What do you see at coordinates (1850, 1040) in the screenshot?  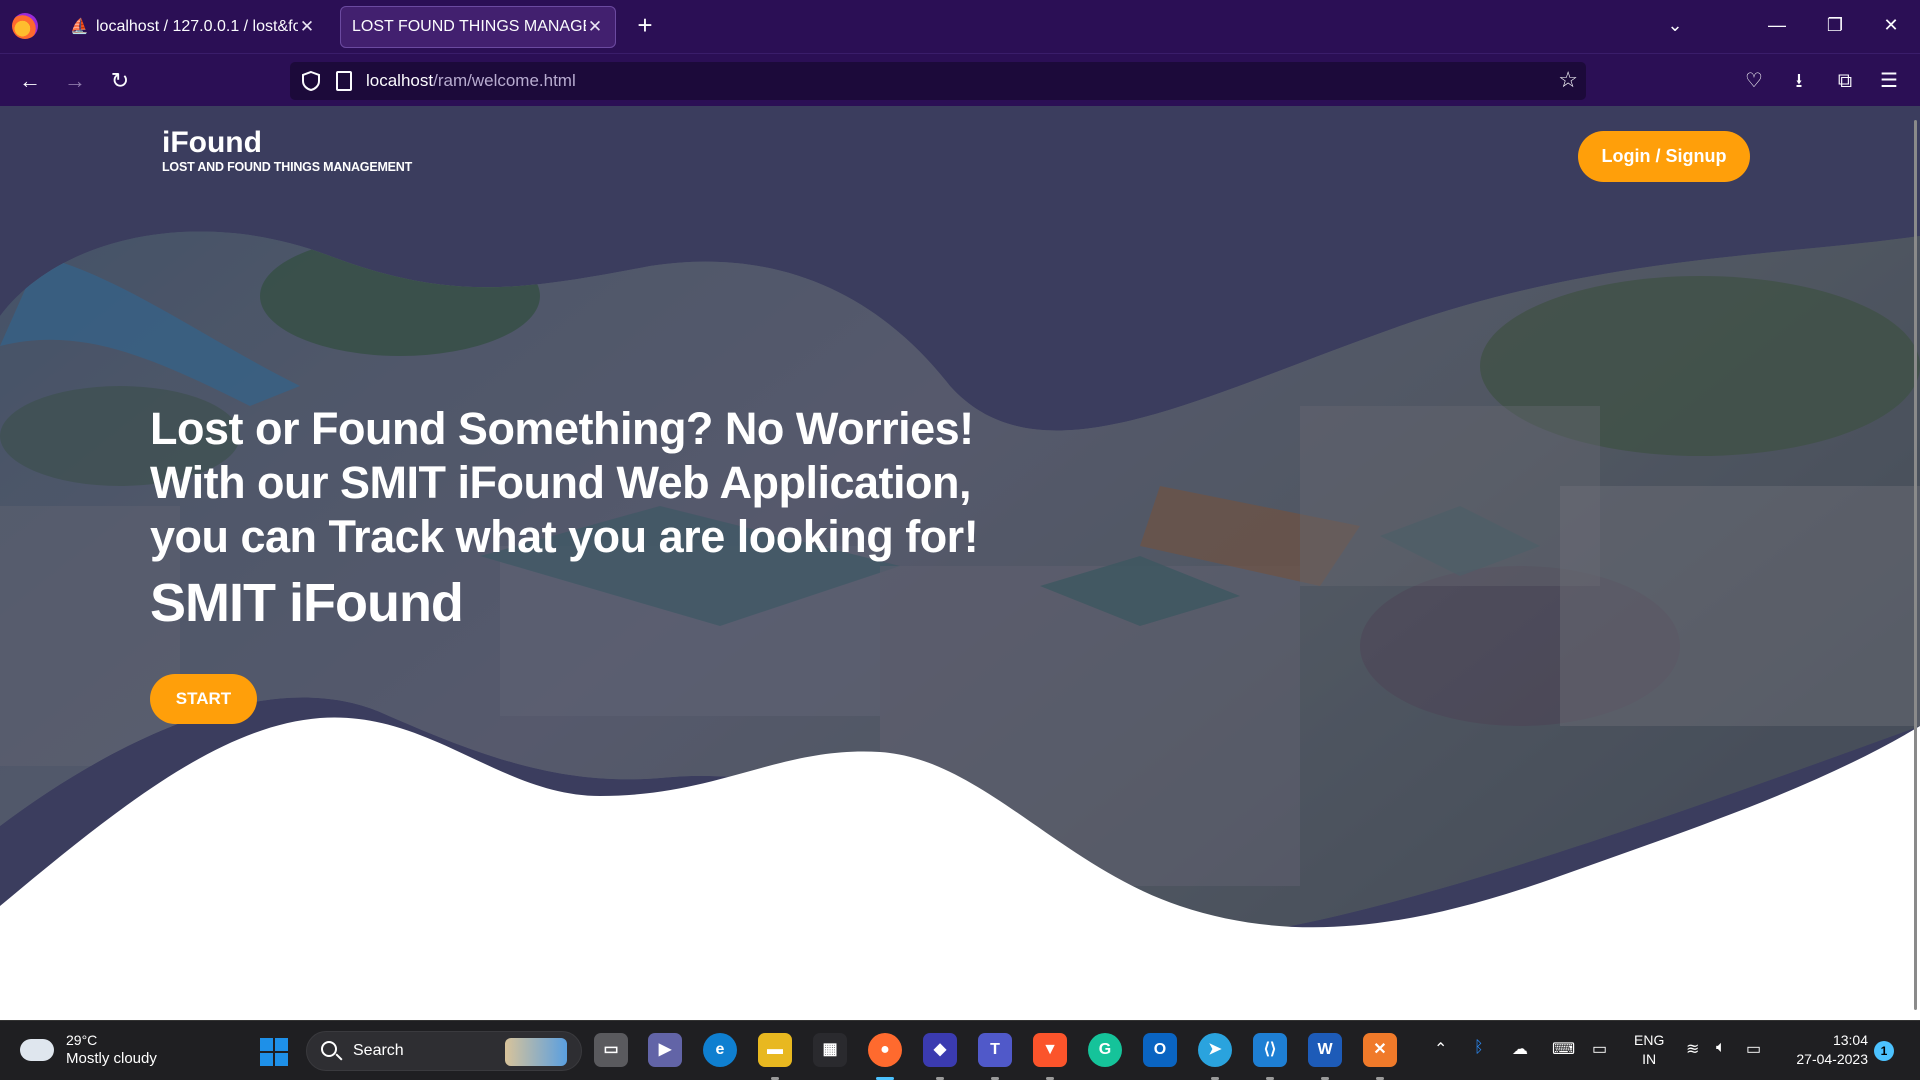 I see `clock-time: 13:04` at bounding box center [1850, 1040].